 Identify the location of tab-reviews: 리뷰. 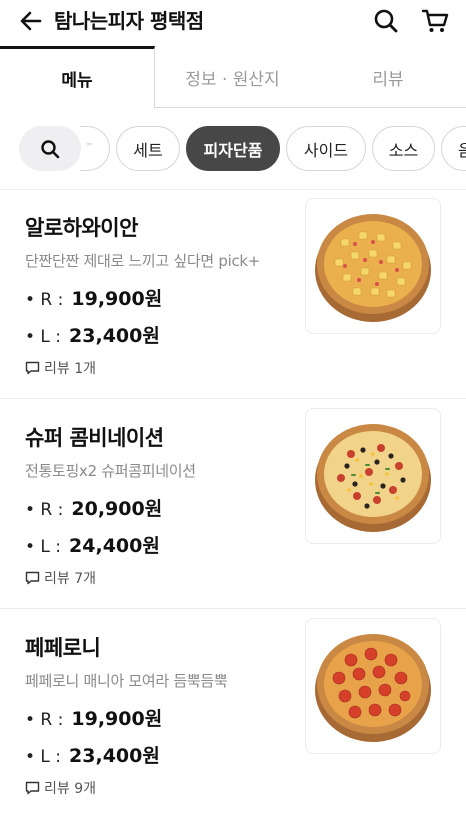
(388, 77).